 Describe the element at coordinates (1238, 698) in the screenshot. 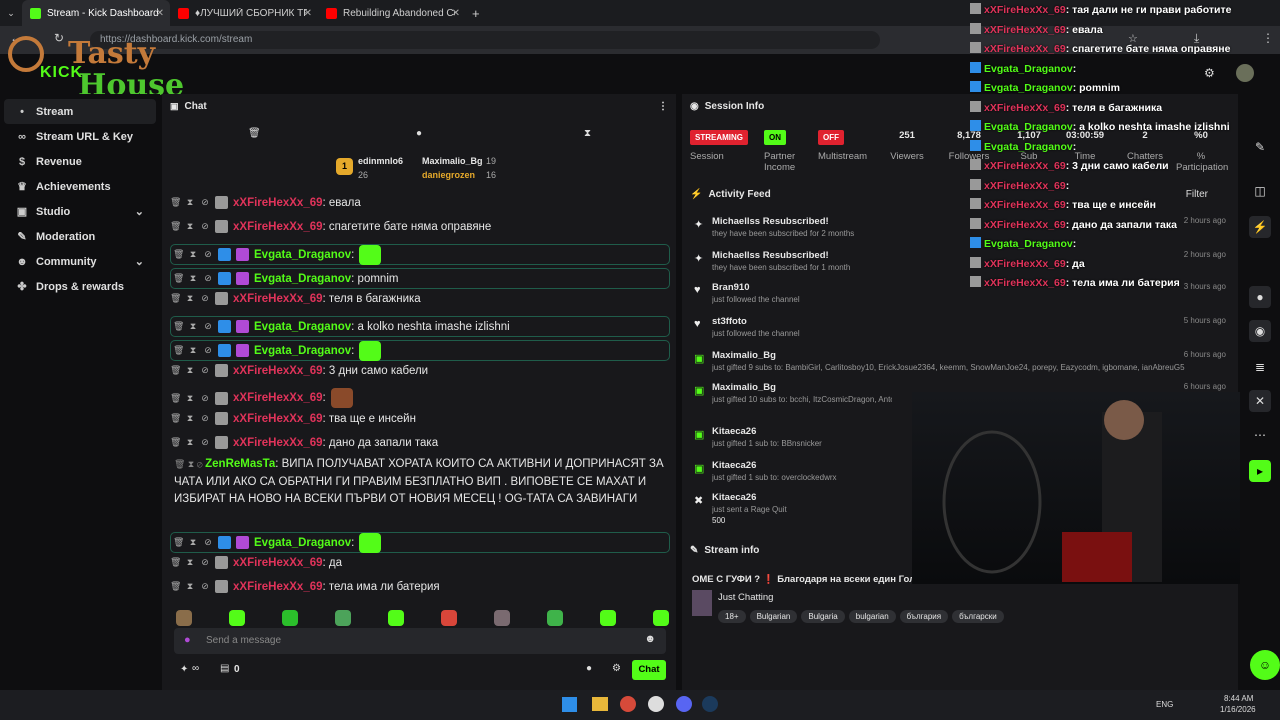

I see `clock-time: 8:44 AM` at that location.